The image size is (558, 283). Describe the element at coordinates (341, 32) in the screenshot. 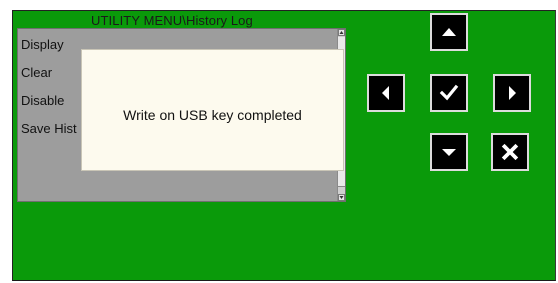

I see `scroll-up-arrow-icon` at that location.